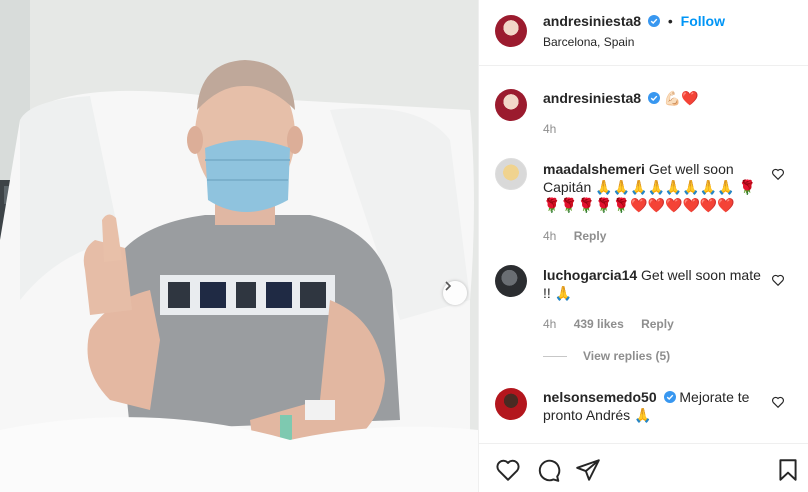  I want to click on comment-meta: 4h 439 likes Reply, so click(615, 324).